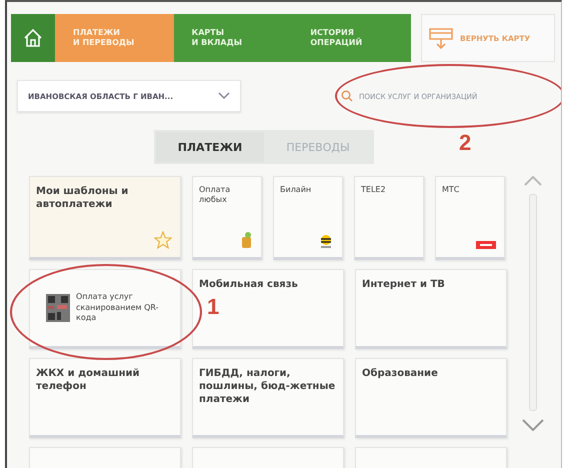 The image size is (567, 468). I want to click on search-icon, so click(347, 96).